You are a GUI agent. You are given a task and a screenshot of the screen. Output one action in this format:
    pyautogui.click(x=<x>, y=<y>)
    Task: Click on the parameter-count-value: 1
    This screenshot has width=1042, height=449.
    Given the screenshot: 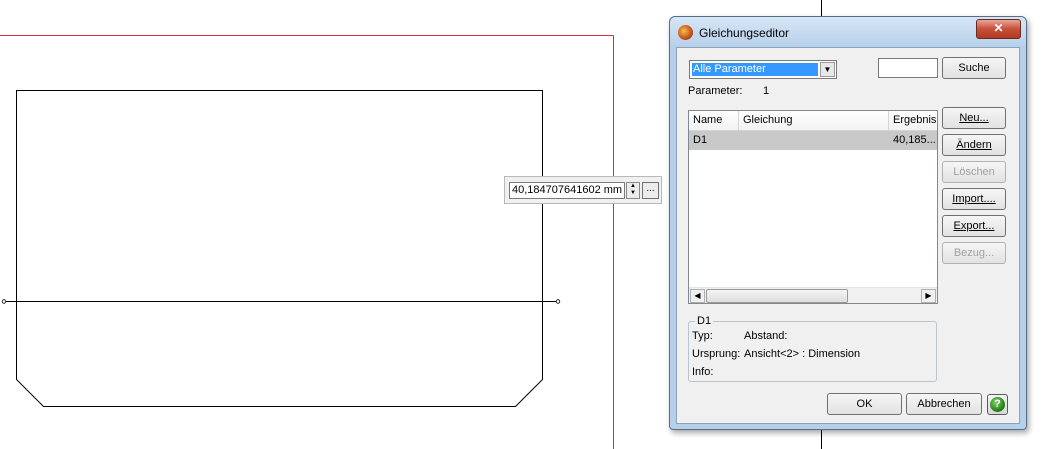 What is the action you would take?
    pyautogui.click(x=766, y=91)
    